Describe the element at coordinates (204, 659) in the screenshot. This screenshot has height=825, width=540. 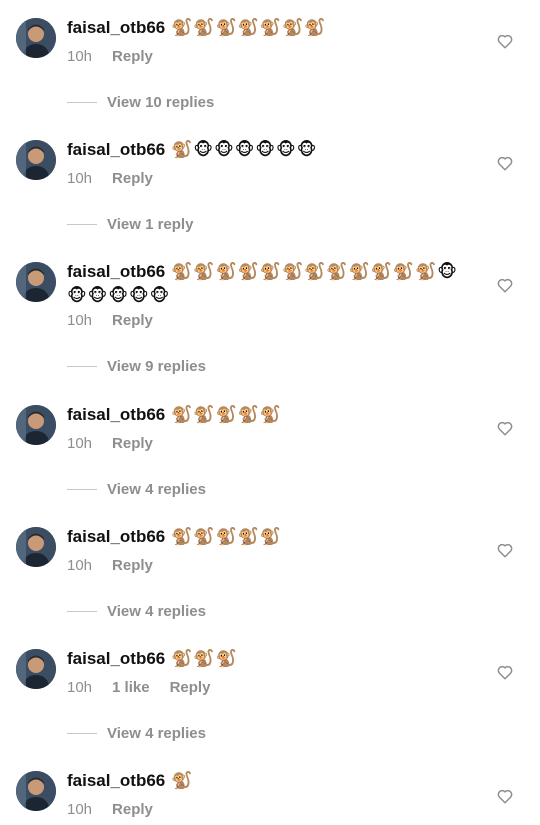
I see `comment-body: 🐒🐒🐒` at that location.